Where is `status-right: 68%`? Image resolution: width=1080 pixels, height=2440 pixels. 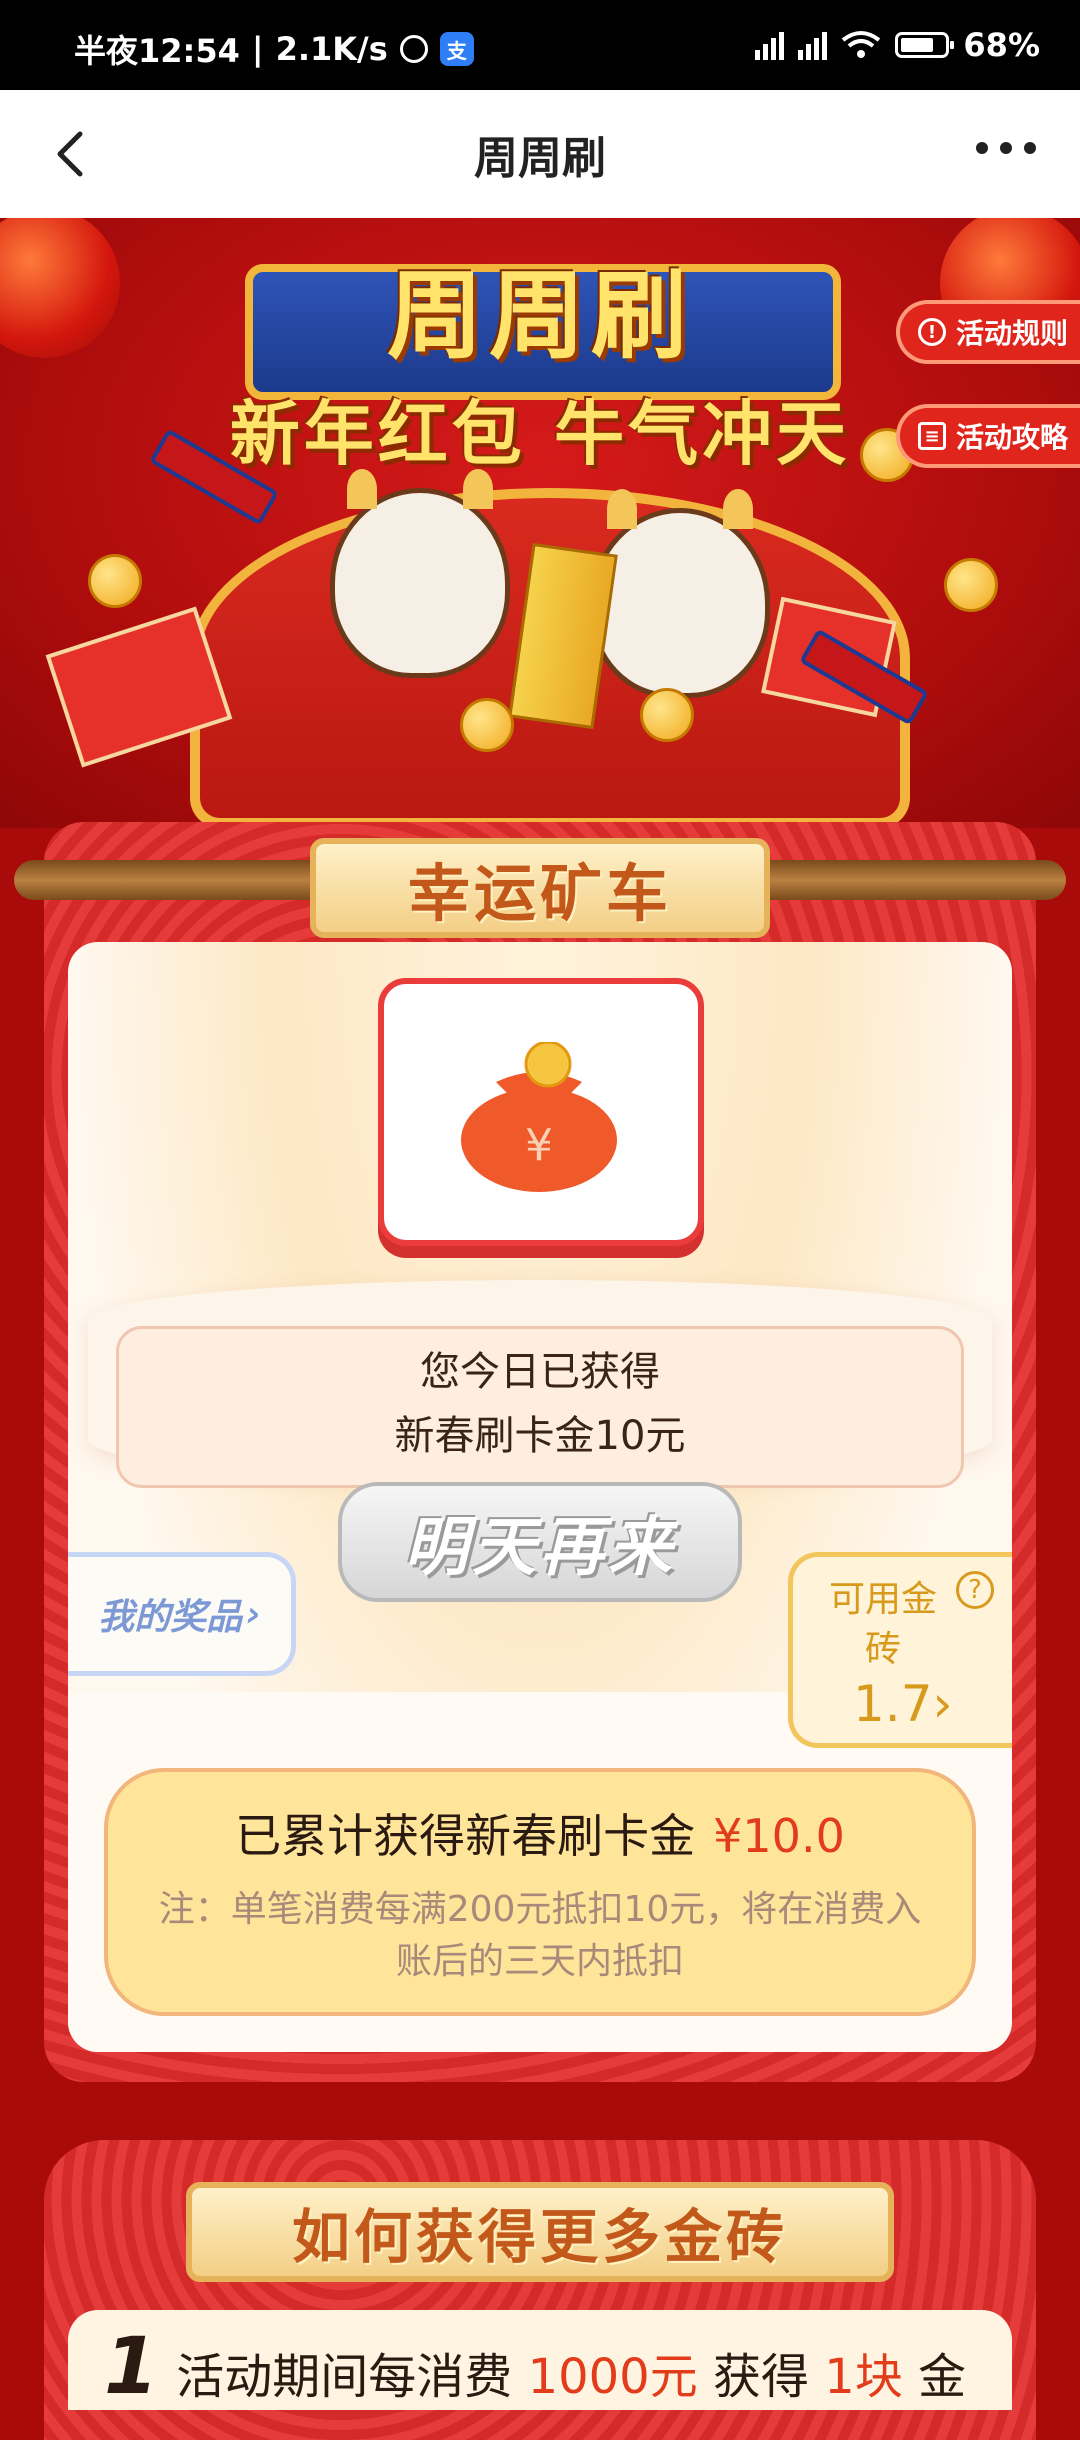
status-right: 68% is located at coordinates (897, 45).